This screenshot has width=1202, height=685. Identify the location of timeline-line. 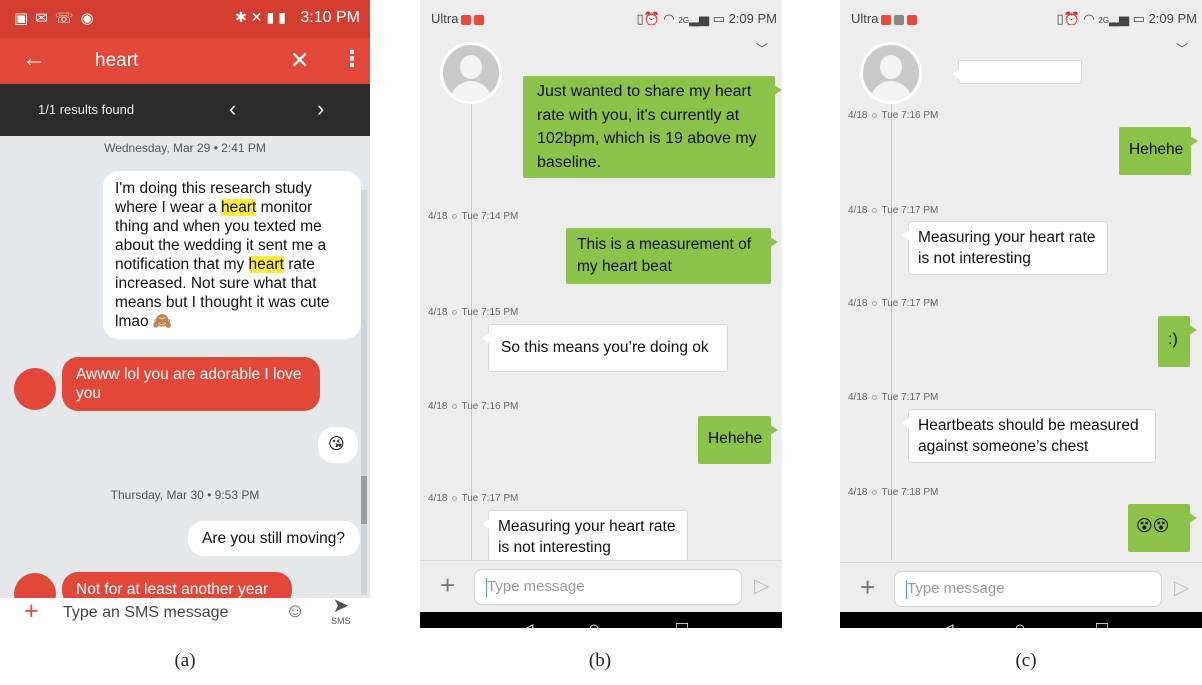
(471, 330).